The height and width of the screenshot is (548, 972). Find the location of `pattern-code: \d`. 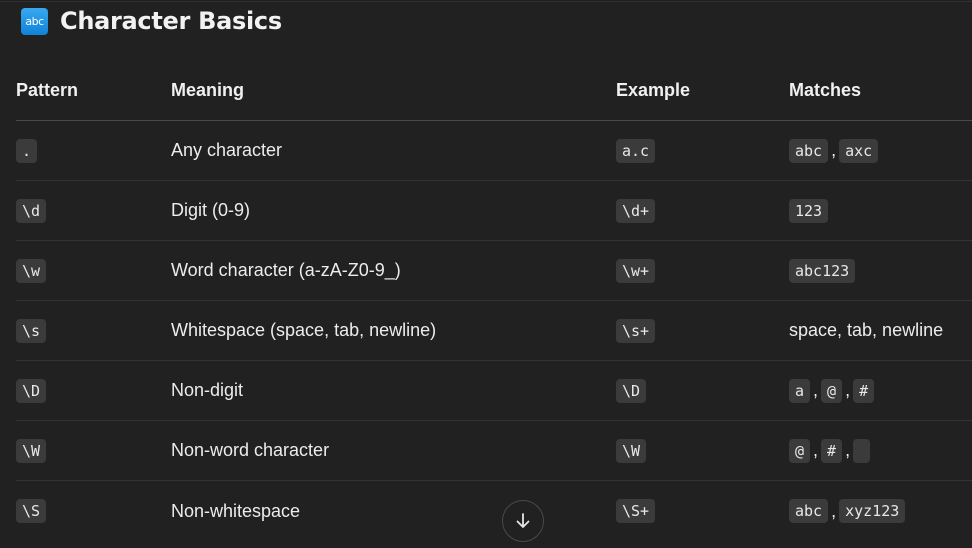

pattern-code: \d is located at coordinates (31, 210).